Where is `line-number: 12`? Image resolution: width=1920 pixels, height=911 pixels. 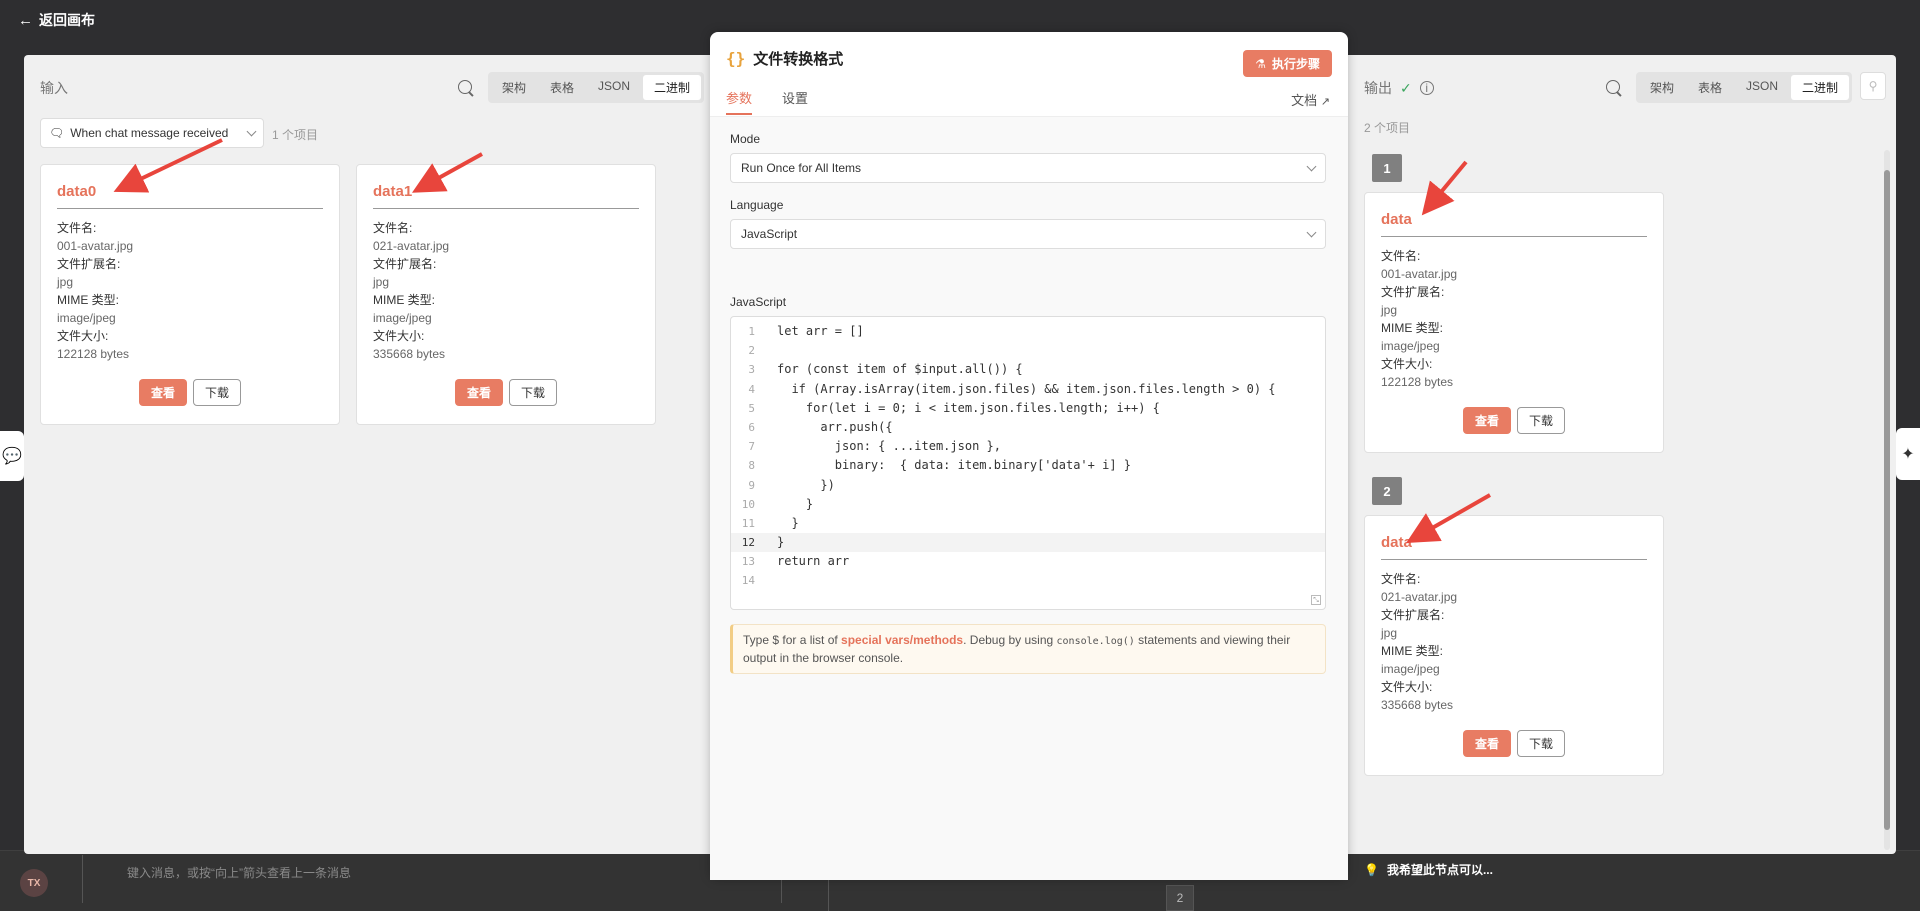 line-number: 12 is located at coordinates (748, 543).